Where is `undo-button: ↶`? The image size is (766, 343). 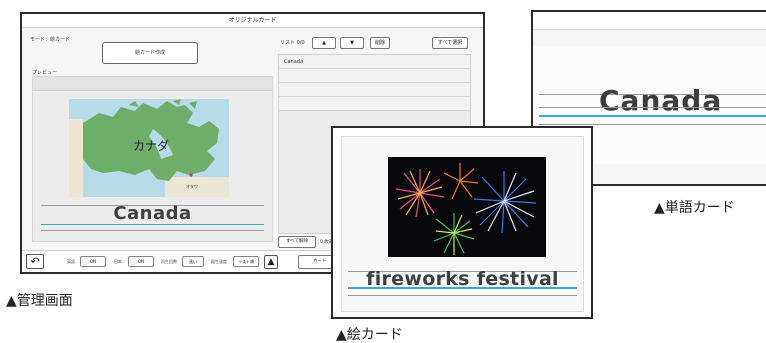 undo-button: ↶ is located at coordinates (35, 261).